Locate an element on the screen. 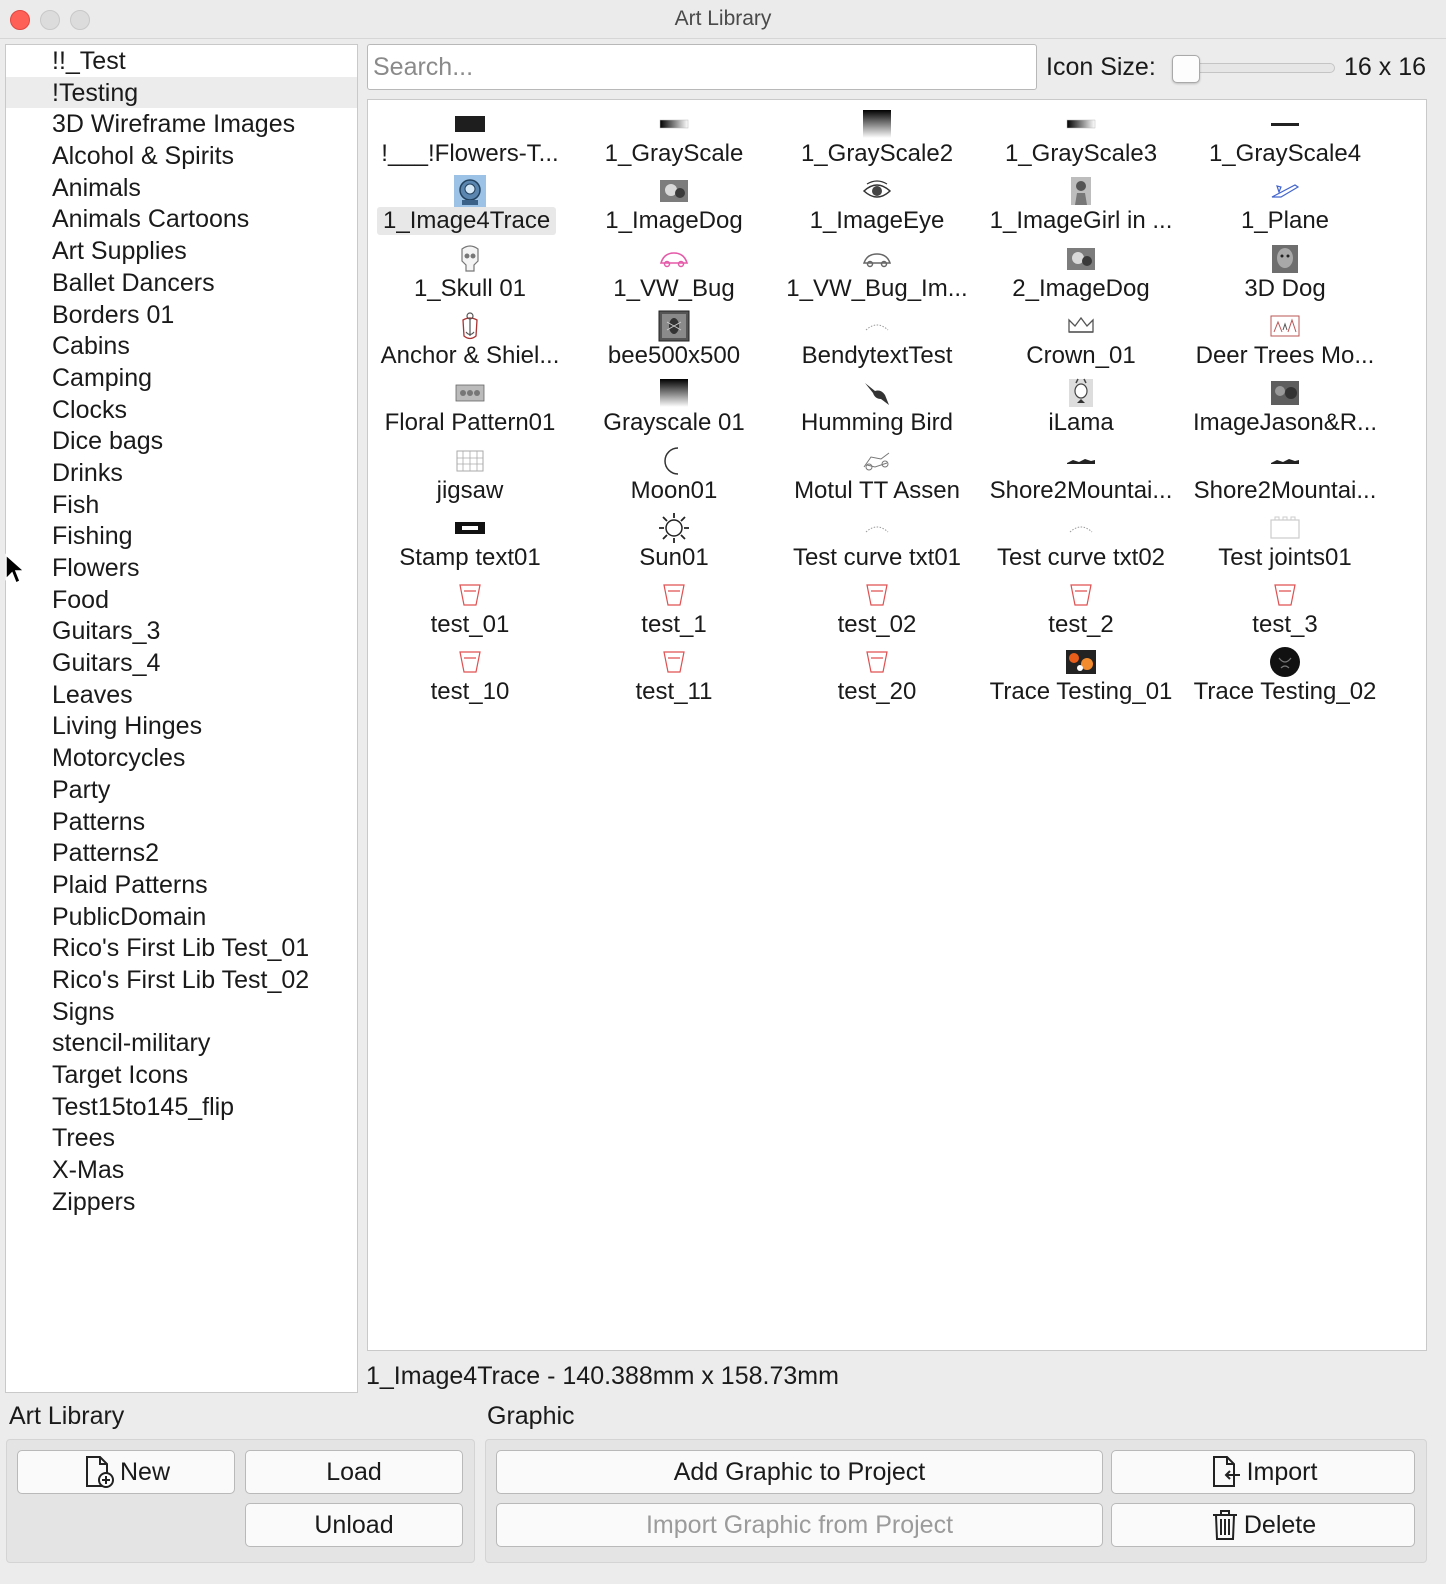 The height and width of the screenshot is (1584, 1446). delete-button: Delete is located at coordinates (1263, 1525).